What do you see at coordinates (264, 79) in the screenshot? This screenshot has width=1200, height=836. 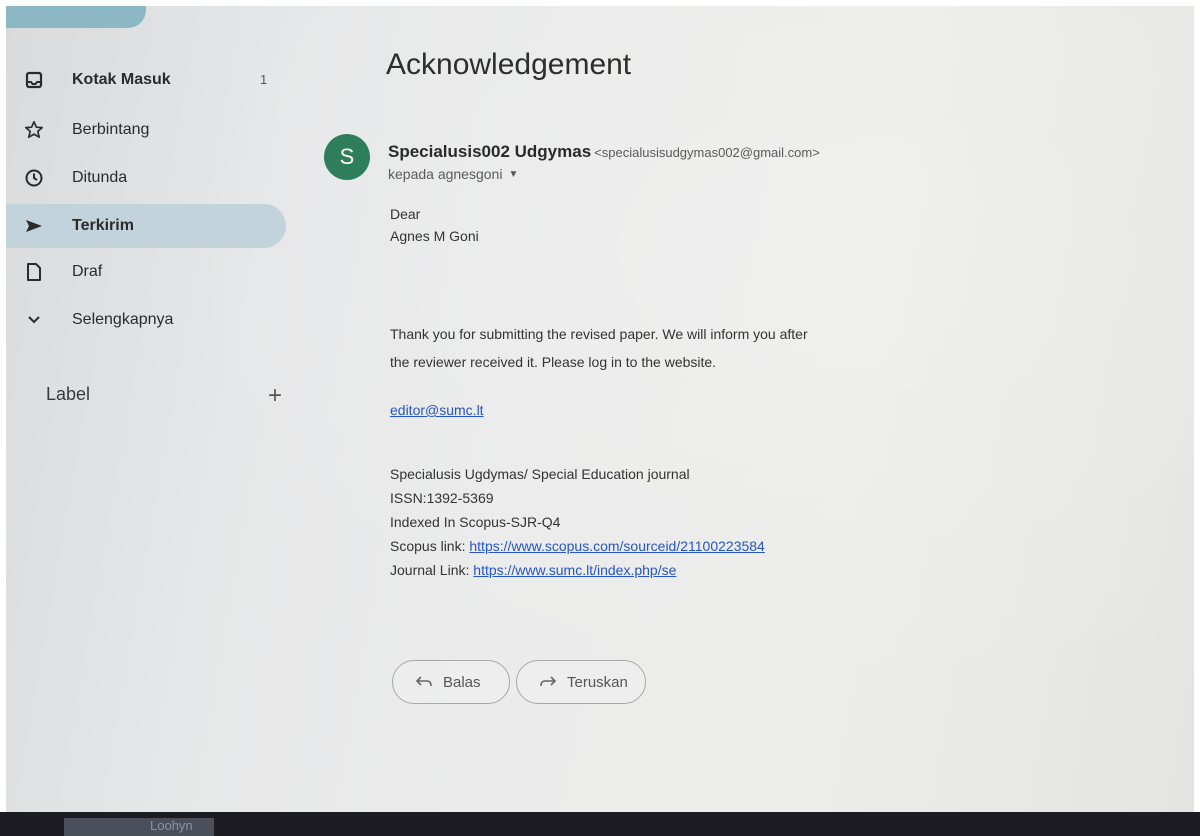 I see `inbox-unread-count: 1` at bounding box center [264, 79].